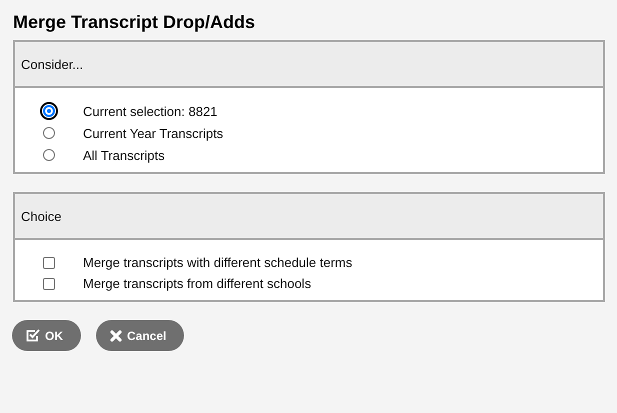 This screenshot has height=413, width=617. Describe the element at coordinates (124, 155) in the screenshot. I see `option-label: All Transcripts` at that location.